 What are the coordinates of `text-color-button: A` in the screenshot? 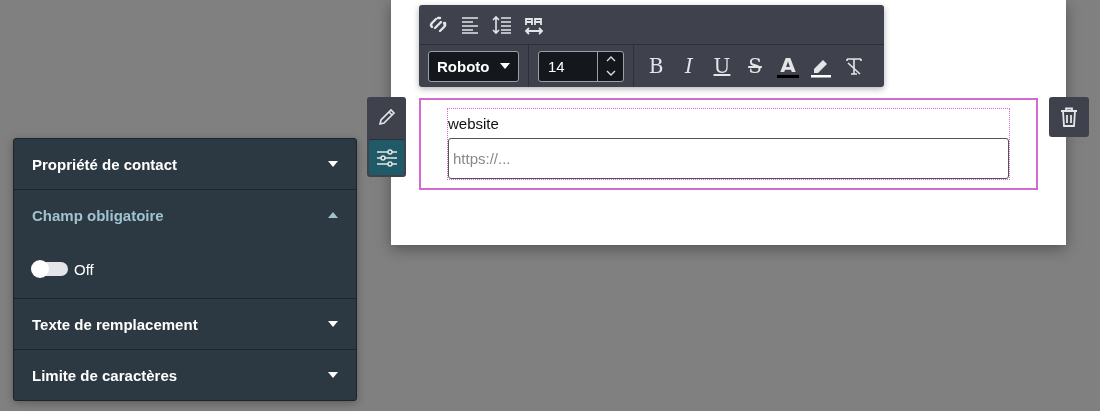 It's located at (788, 66).